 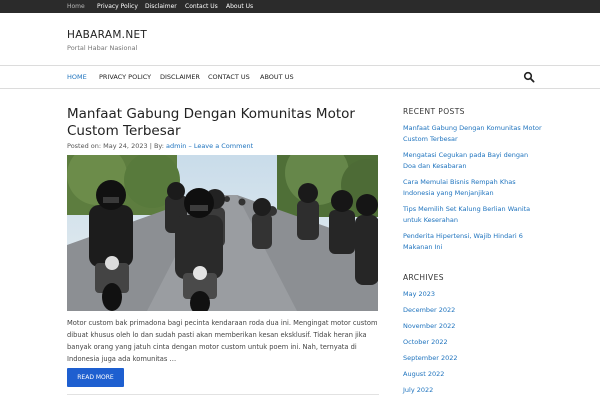 What do you see at coordinates (239, 6) in the screenshot?
I see `topbar-link-about-us: About Us` at bounding box center [239, 6].